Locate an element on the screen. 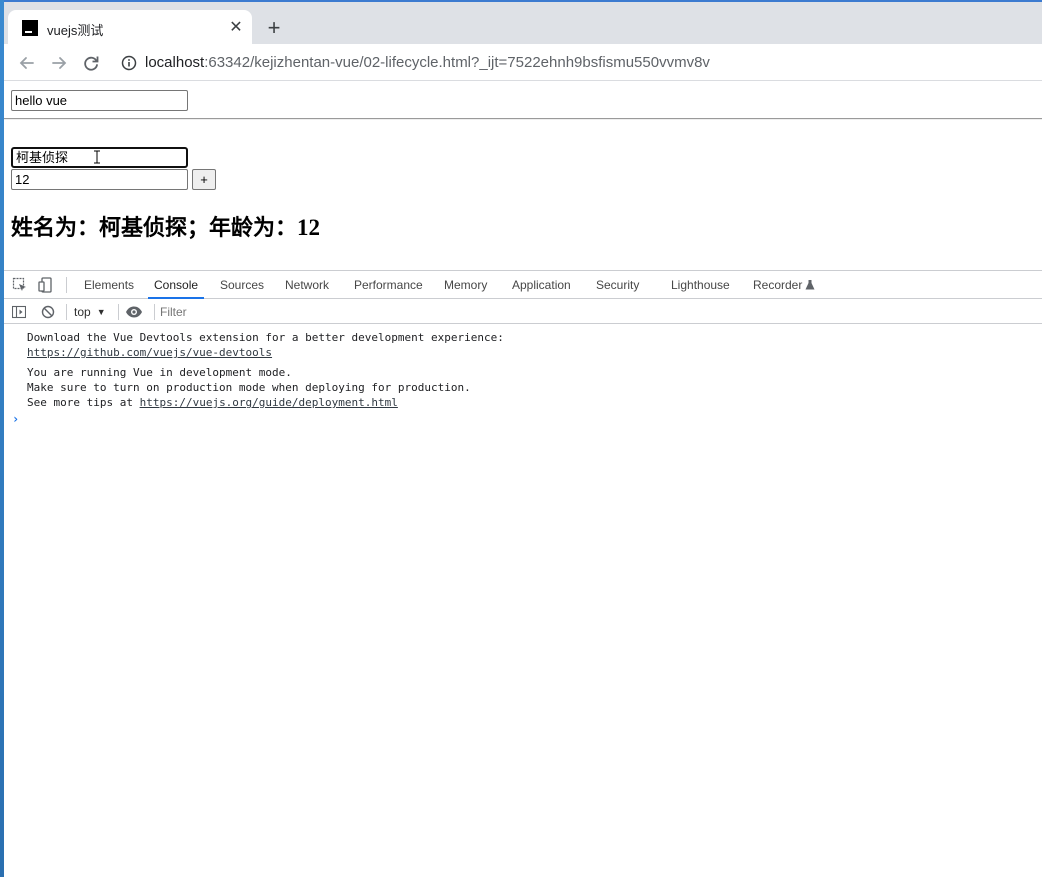  url-host: localhost is located at coordinates (175, 62).